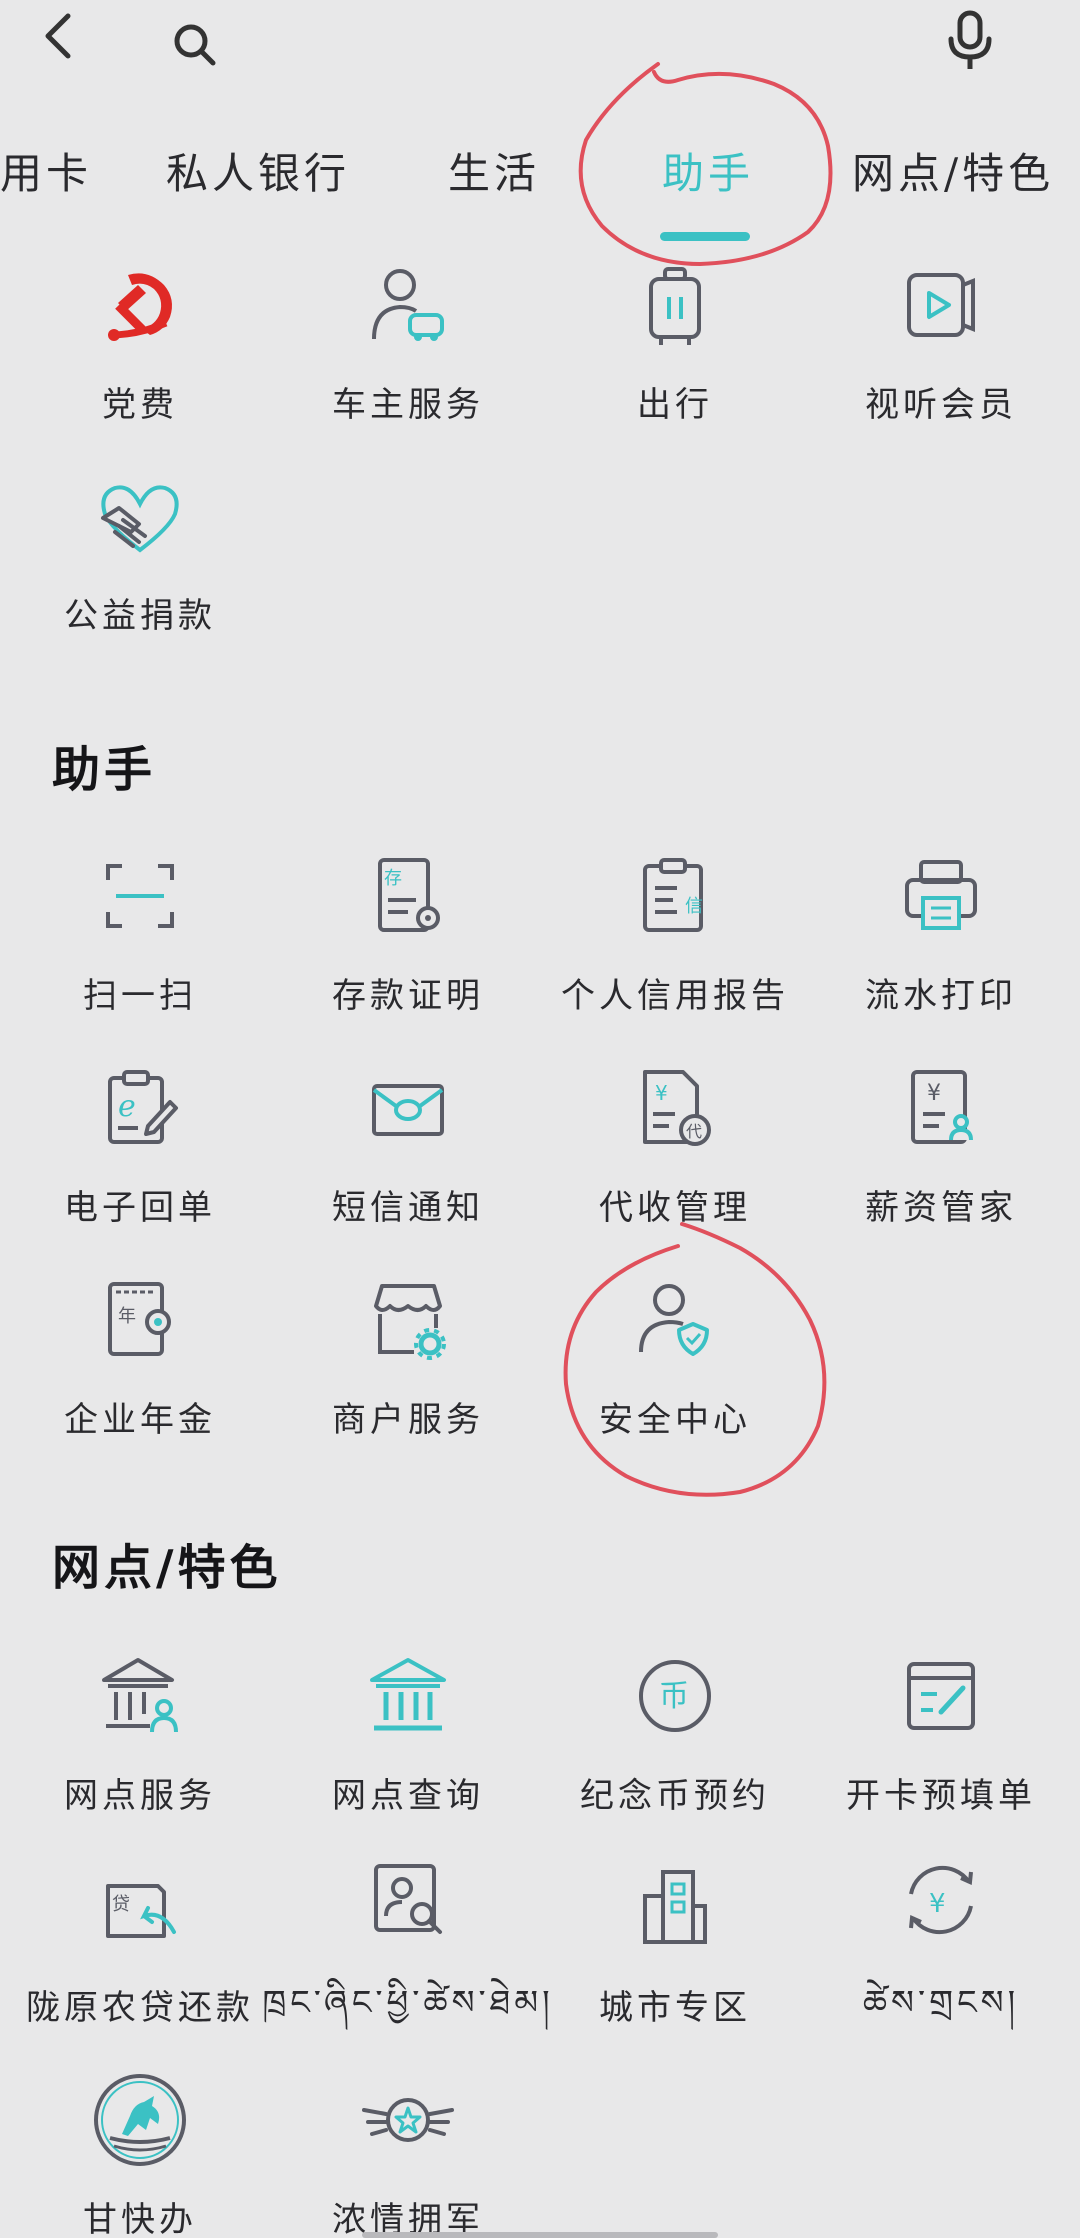  I want to click on search-button, so click(195, 45).